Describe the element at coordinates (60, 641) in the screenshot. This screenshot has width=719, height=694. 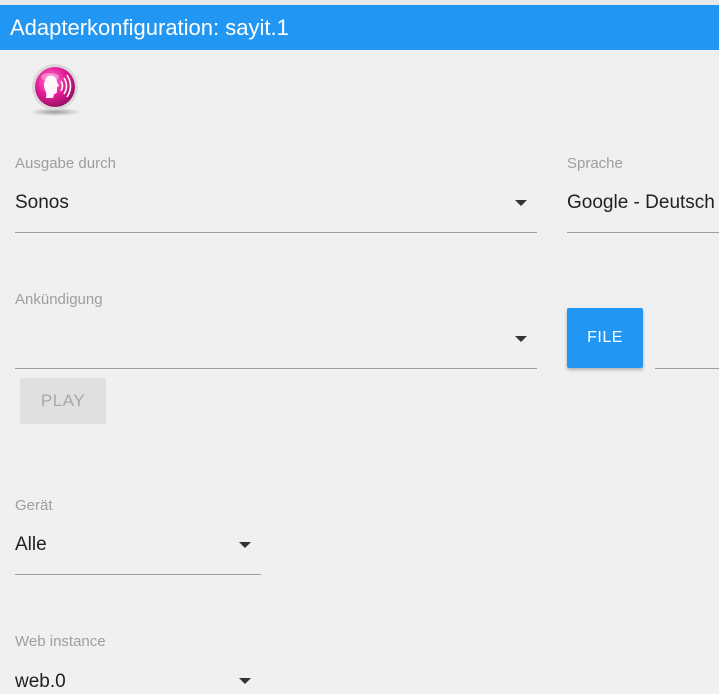
I see `web-instance-label: Web instance` at that location.